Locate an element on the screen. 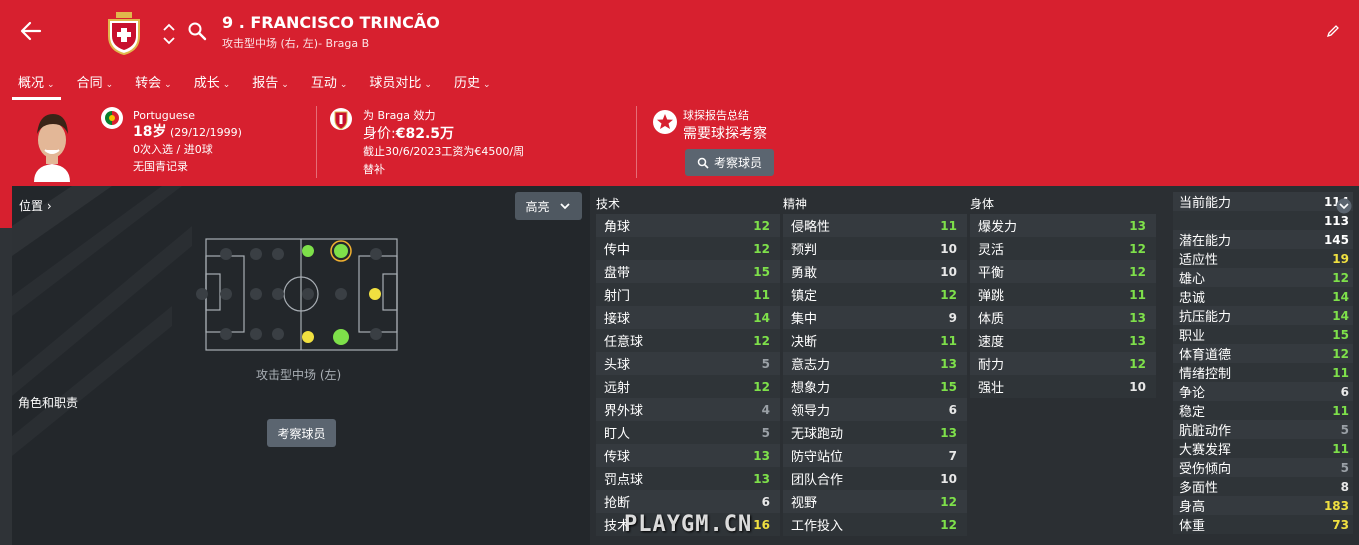 The image size is (1359, 545). ability-row: 体重 73 is located at coordinates (1263, 524).